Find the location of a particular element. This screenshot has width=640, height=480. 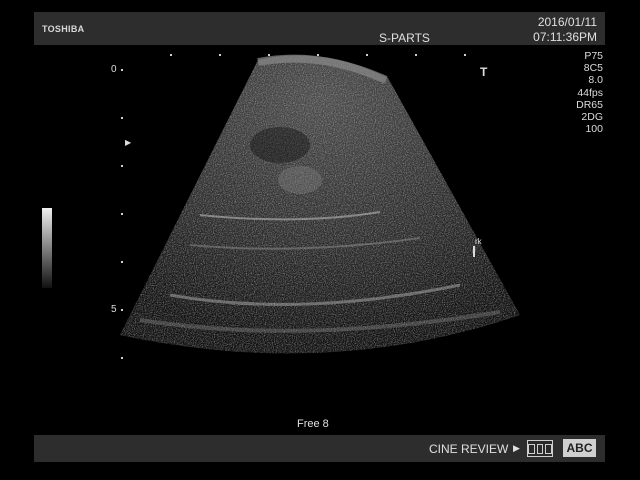

focus-arrow-icon: ▶ is located at coordinates (128, 142).